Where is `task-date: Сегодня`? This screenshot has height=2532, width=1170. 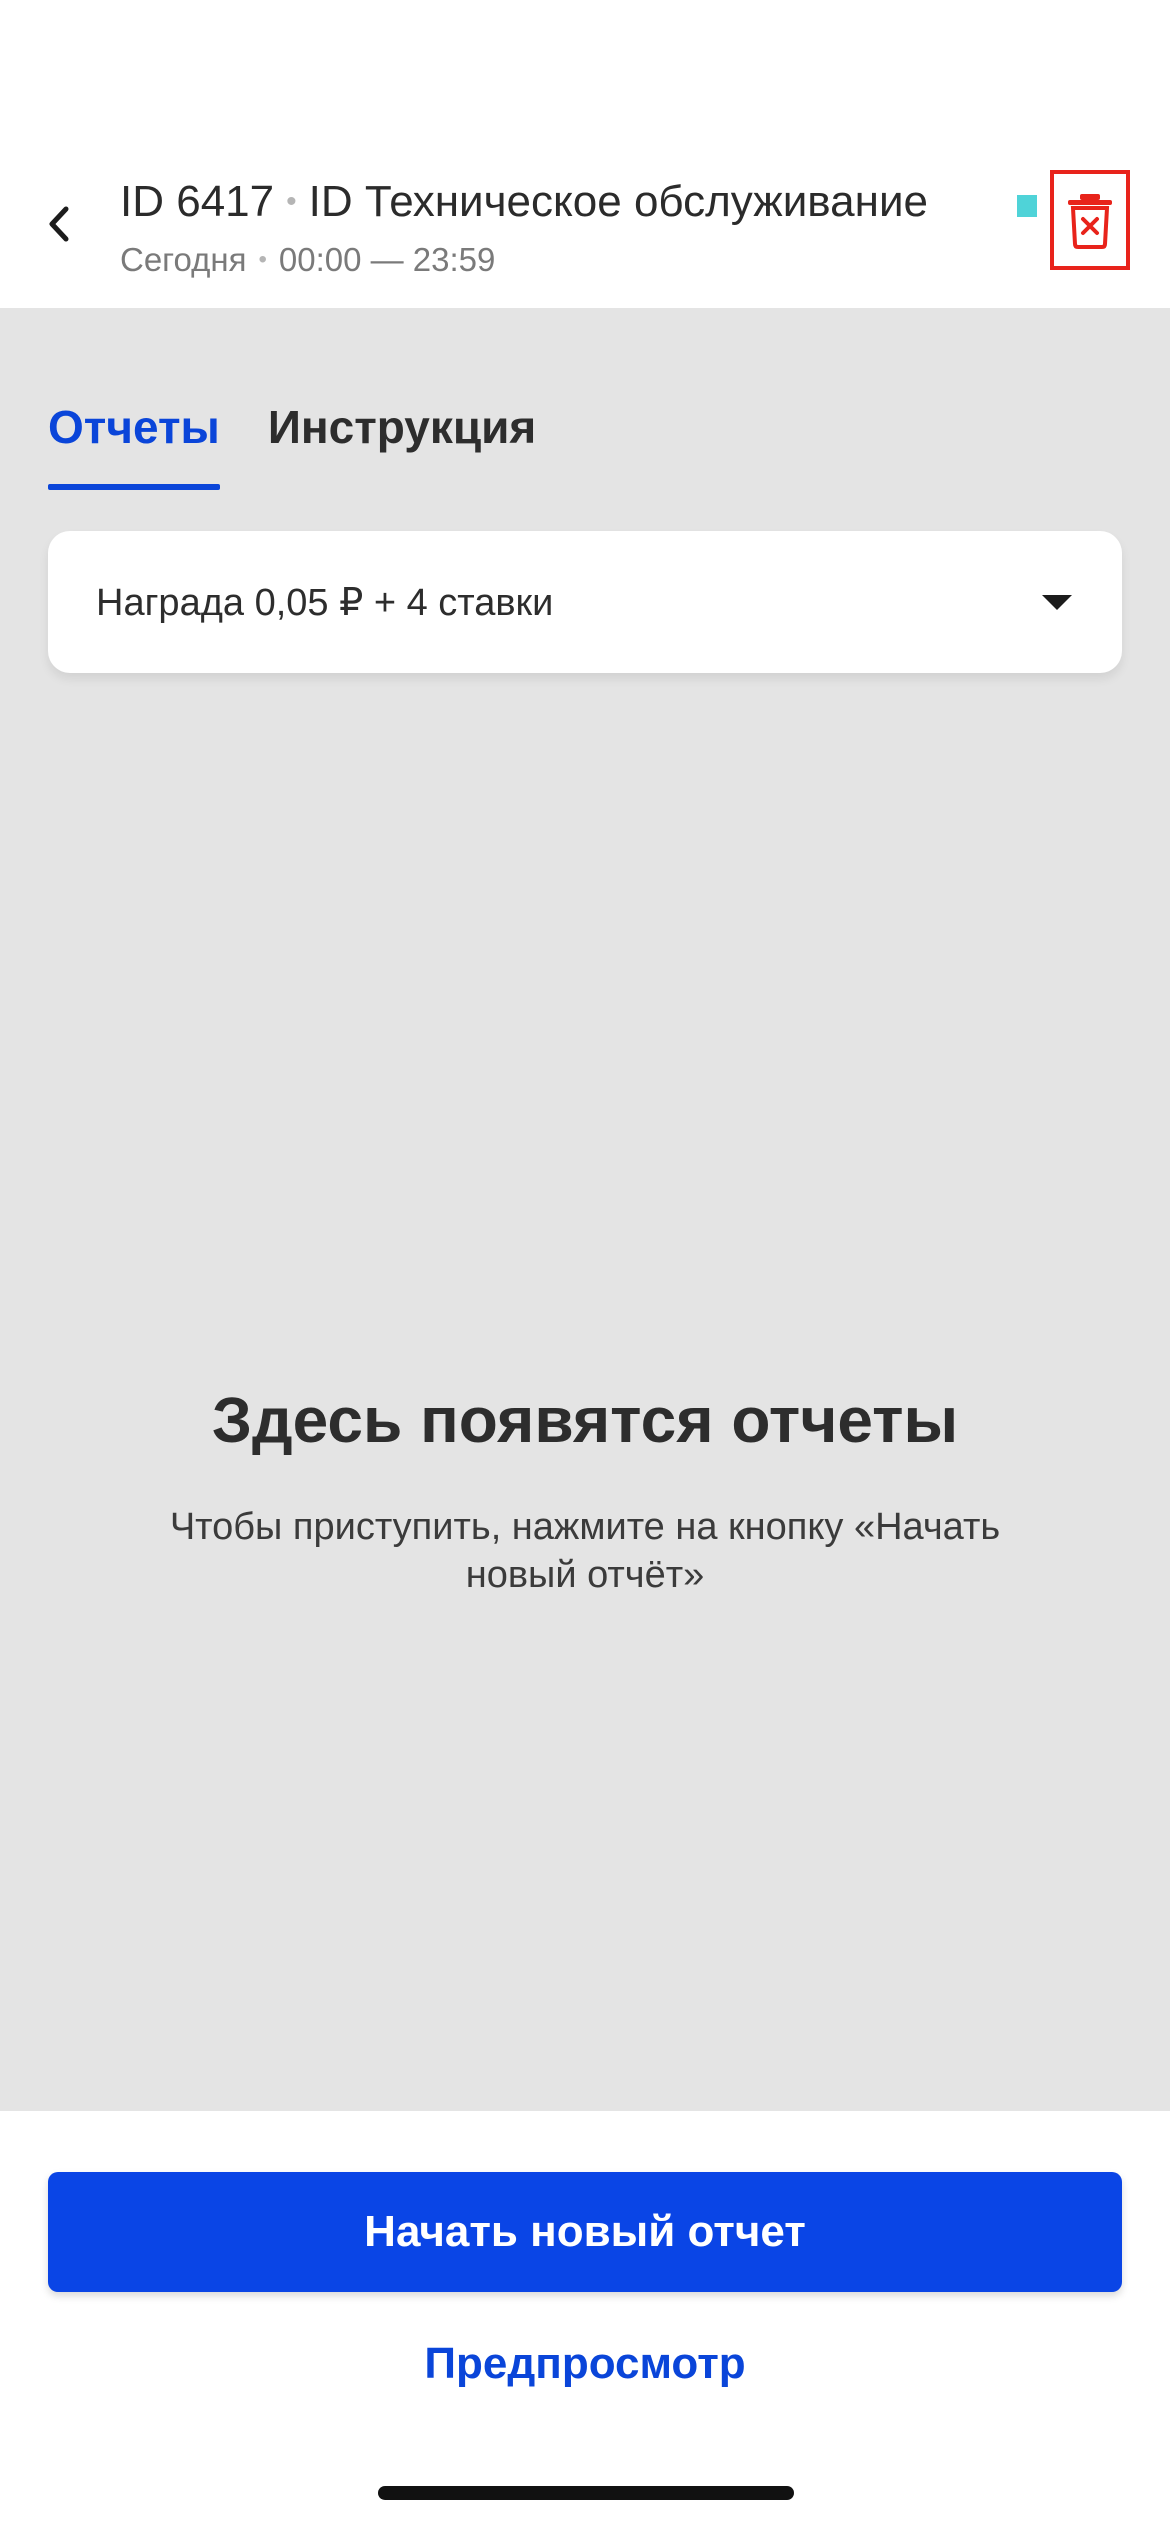
task-date: Сегодня is located at coordinates (183, 259).